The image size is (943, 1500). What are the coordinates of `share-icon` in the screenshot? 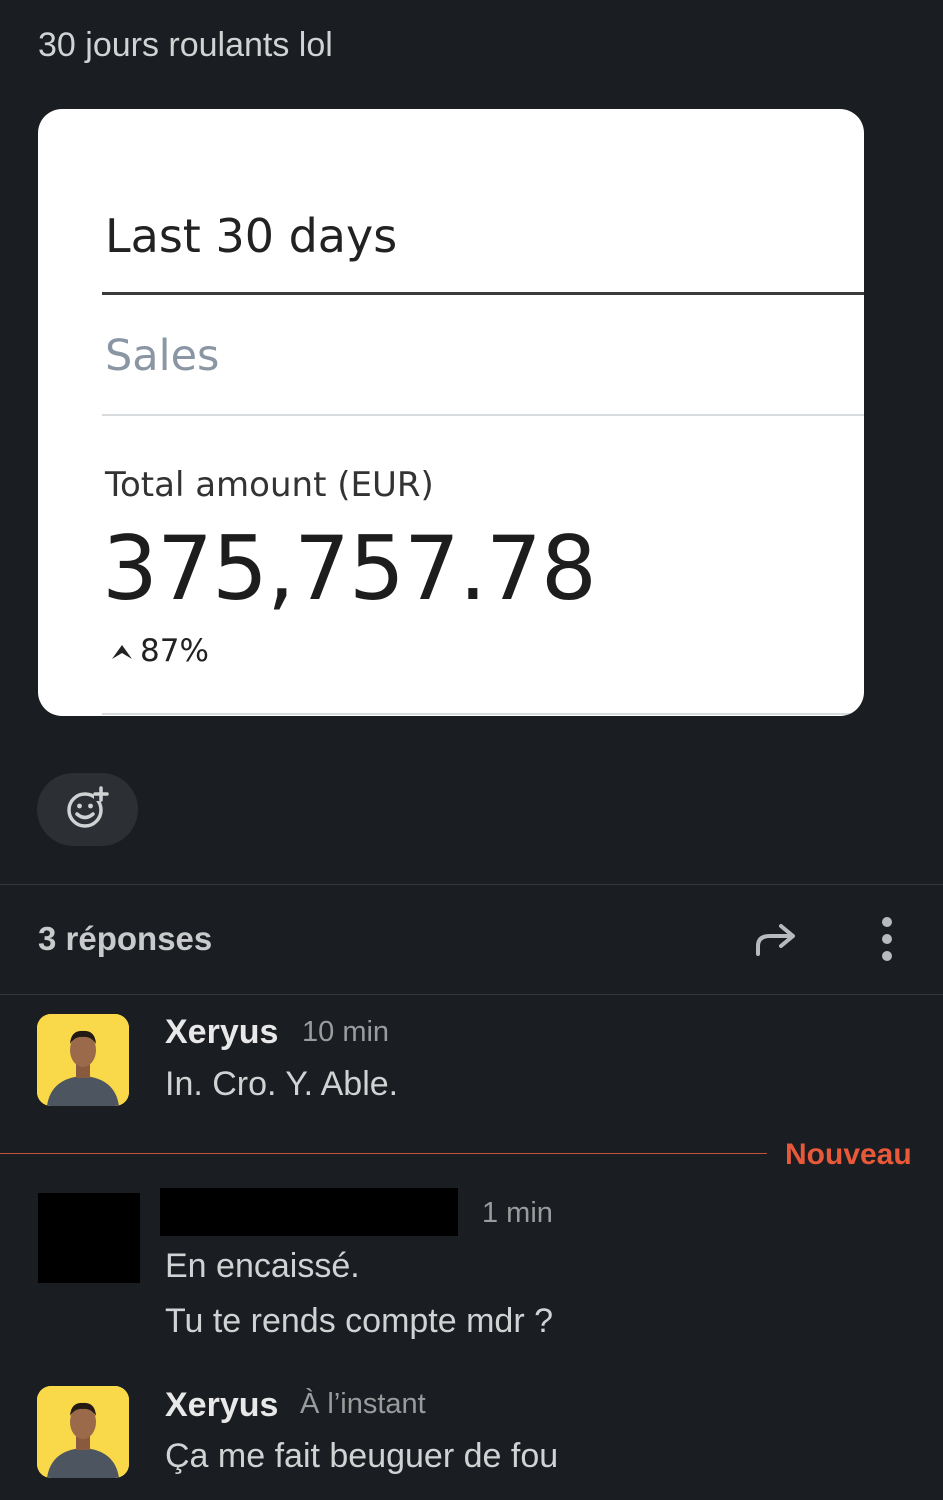 It's located at (777, 942).